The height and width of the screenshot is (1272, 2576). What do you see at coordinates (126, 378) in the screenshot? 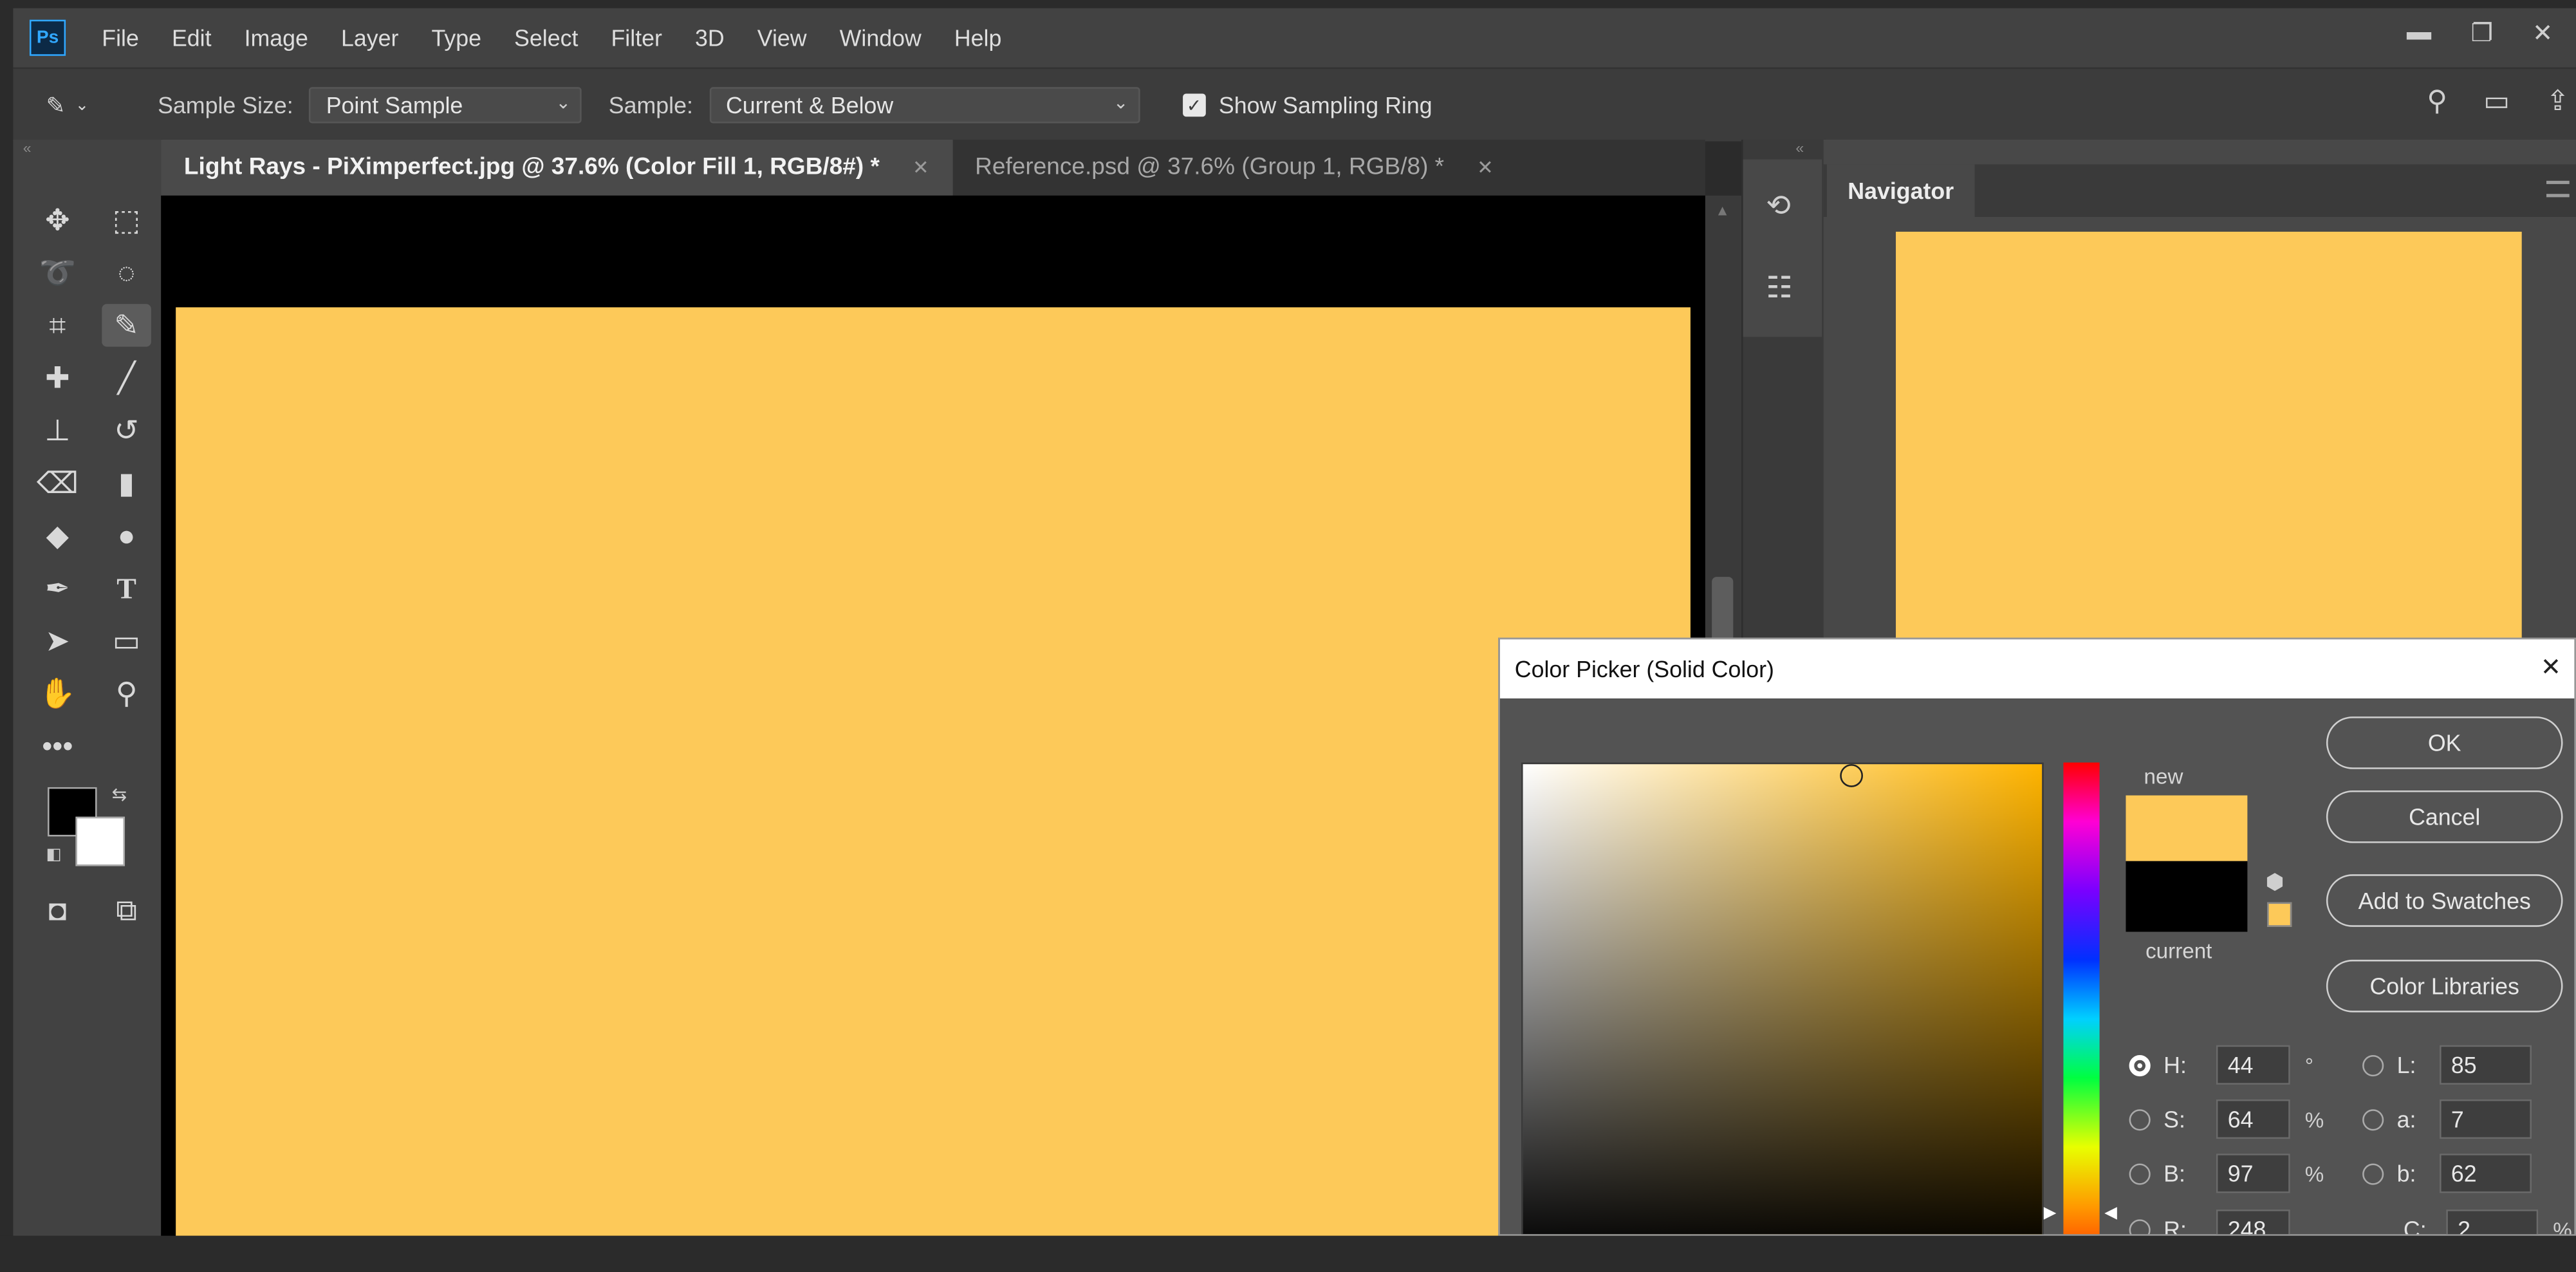
I see `brush-tool-icon: ╱` at bounding box center [126, 378].